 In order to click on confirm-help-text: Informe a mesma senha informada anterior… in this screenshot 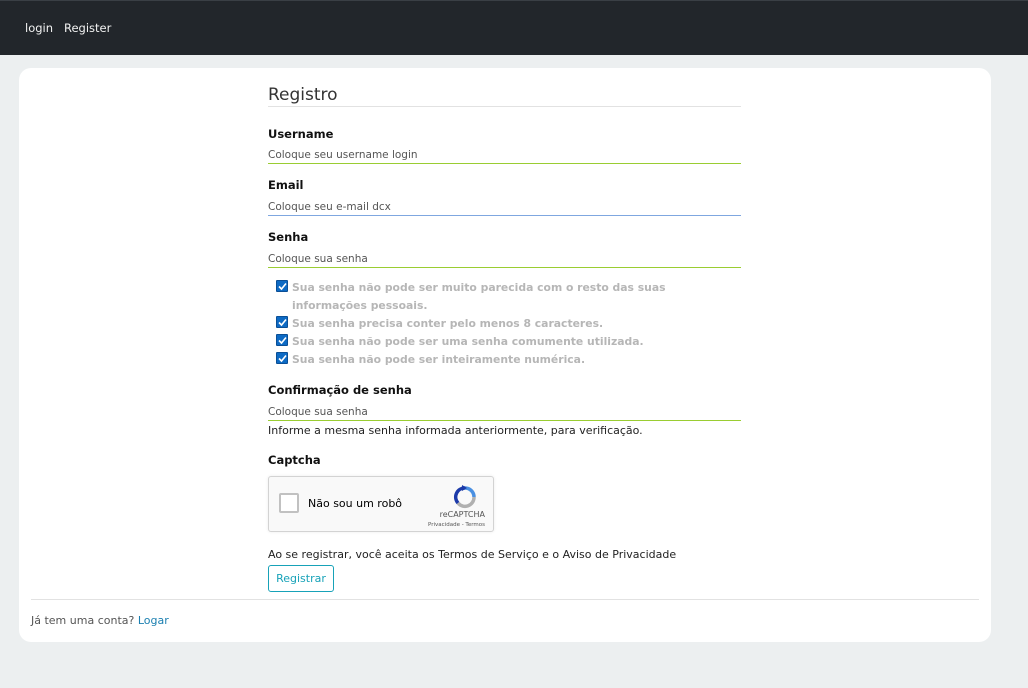, I will do `click(455, 430)`.